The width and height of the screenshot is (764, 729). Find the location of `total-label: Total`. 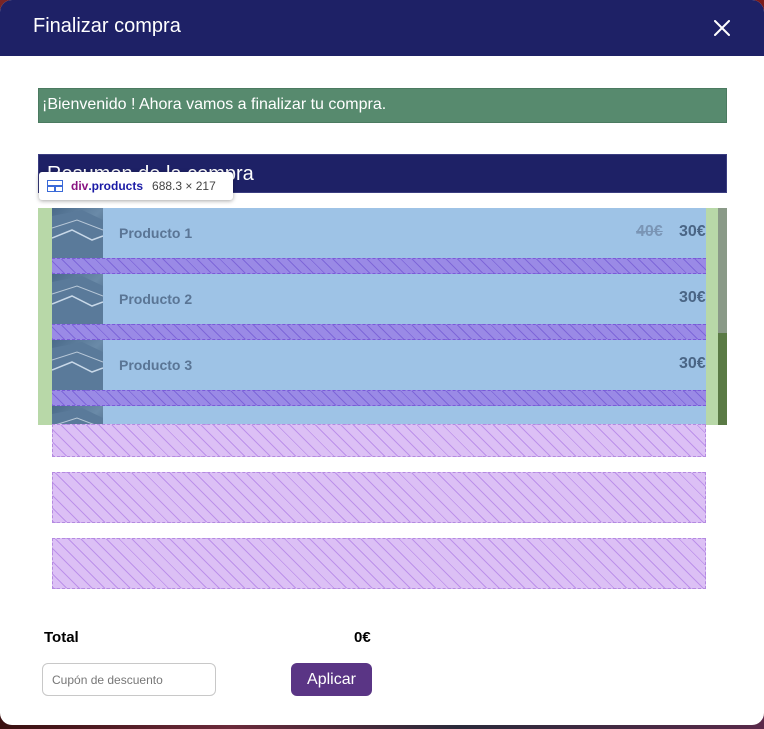

total-label: Total is located at coordinates (61, 637).